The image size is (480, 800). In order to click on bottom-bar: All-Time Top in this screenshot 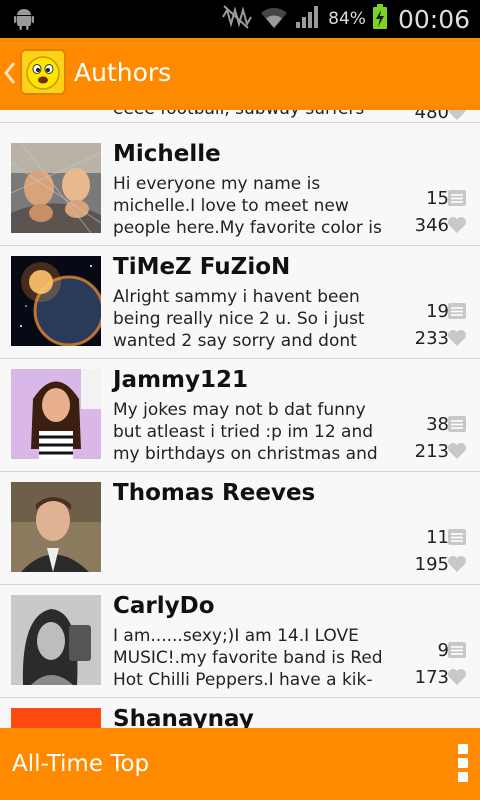, I will do `click(240, 764)`.